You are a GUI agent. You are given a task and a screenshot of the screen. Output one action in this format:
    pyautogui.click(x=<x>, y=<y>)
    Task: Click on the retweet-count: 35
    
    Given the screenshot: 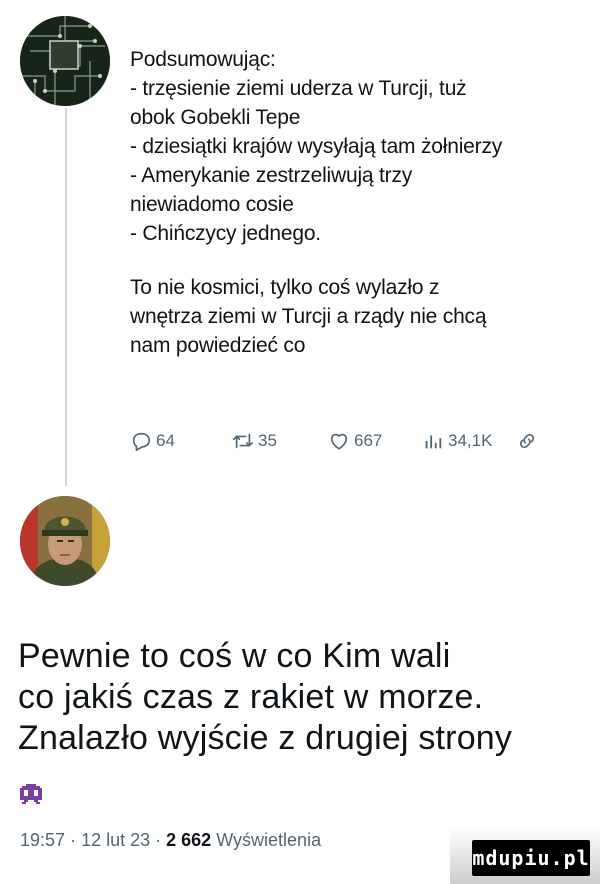 What is the action you would take?
    pyautogui.click(x=267, y=440)
    